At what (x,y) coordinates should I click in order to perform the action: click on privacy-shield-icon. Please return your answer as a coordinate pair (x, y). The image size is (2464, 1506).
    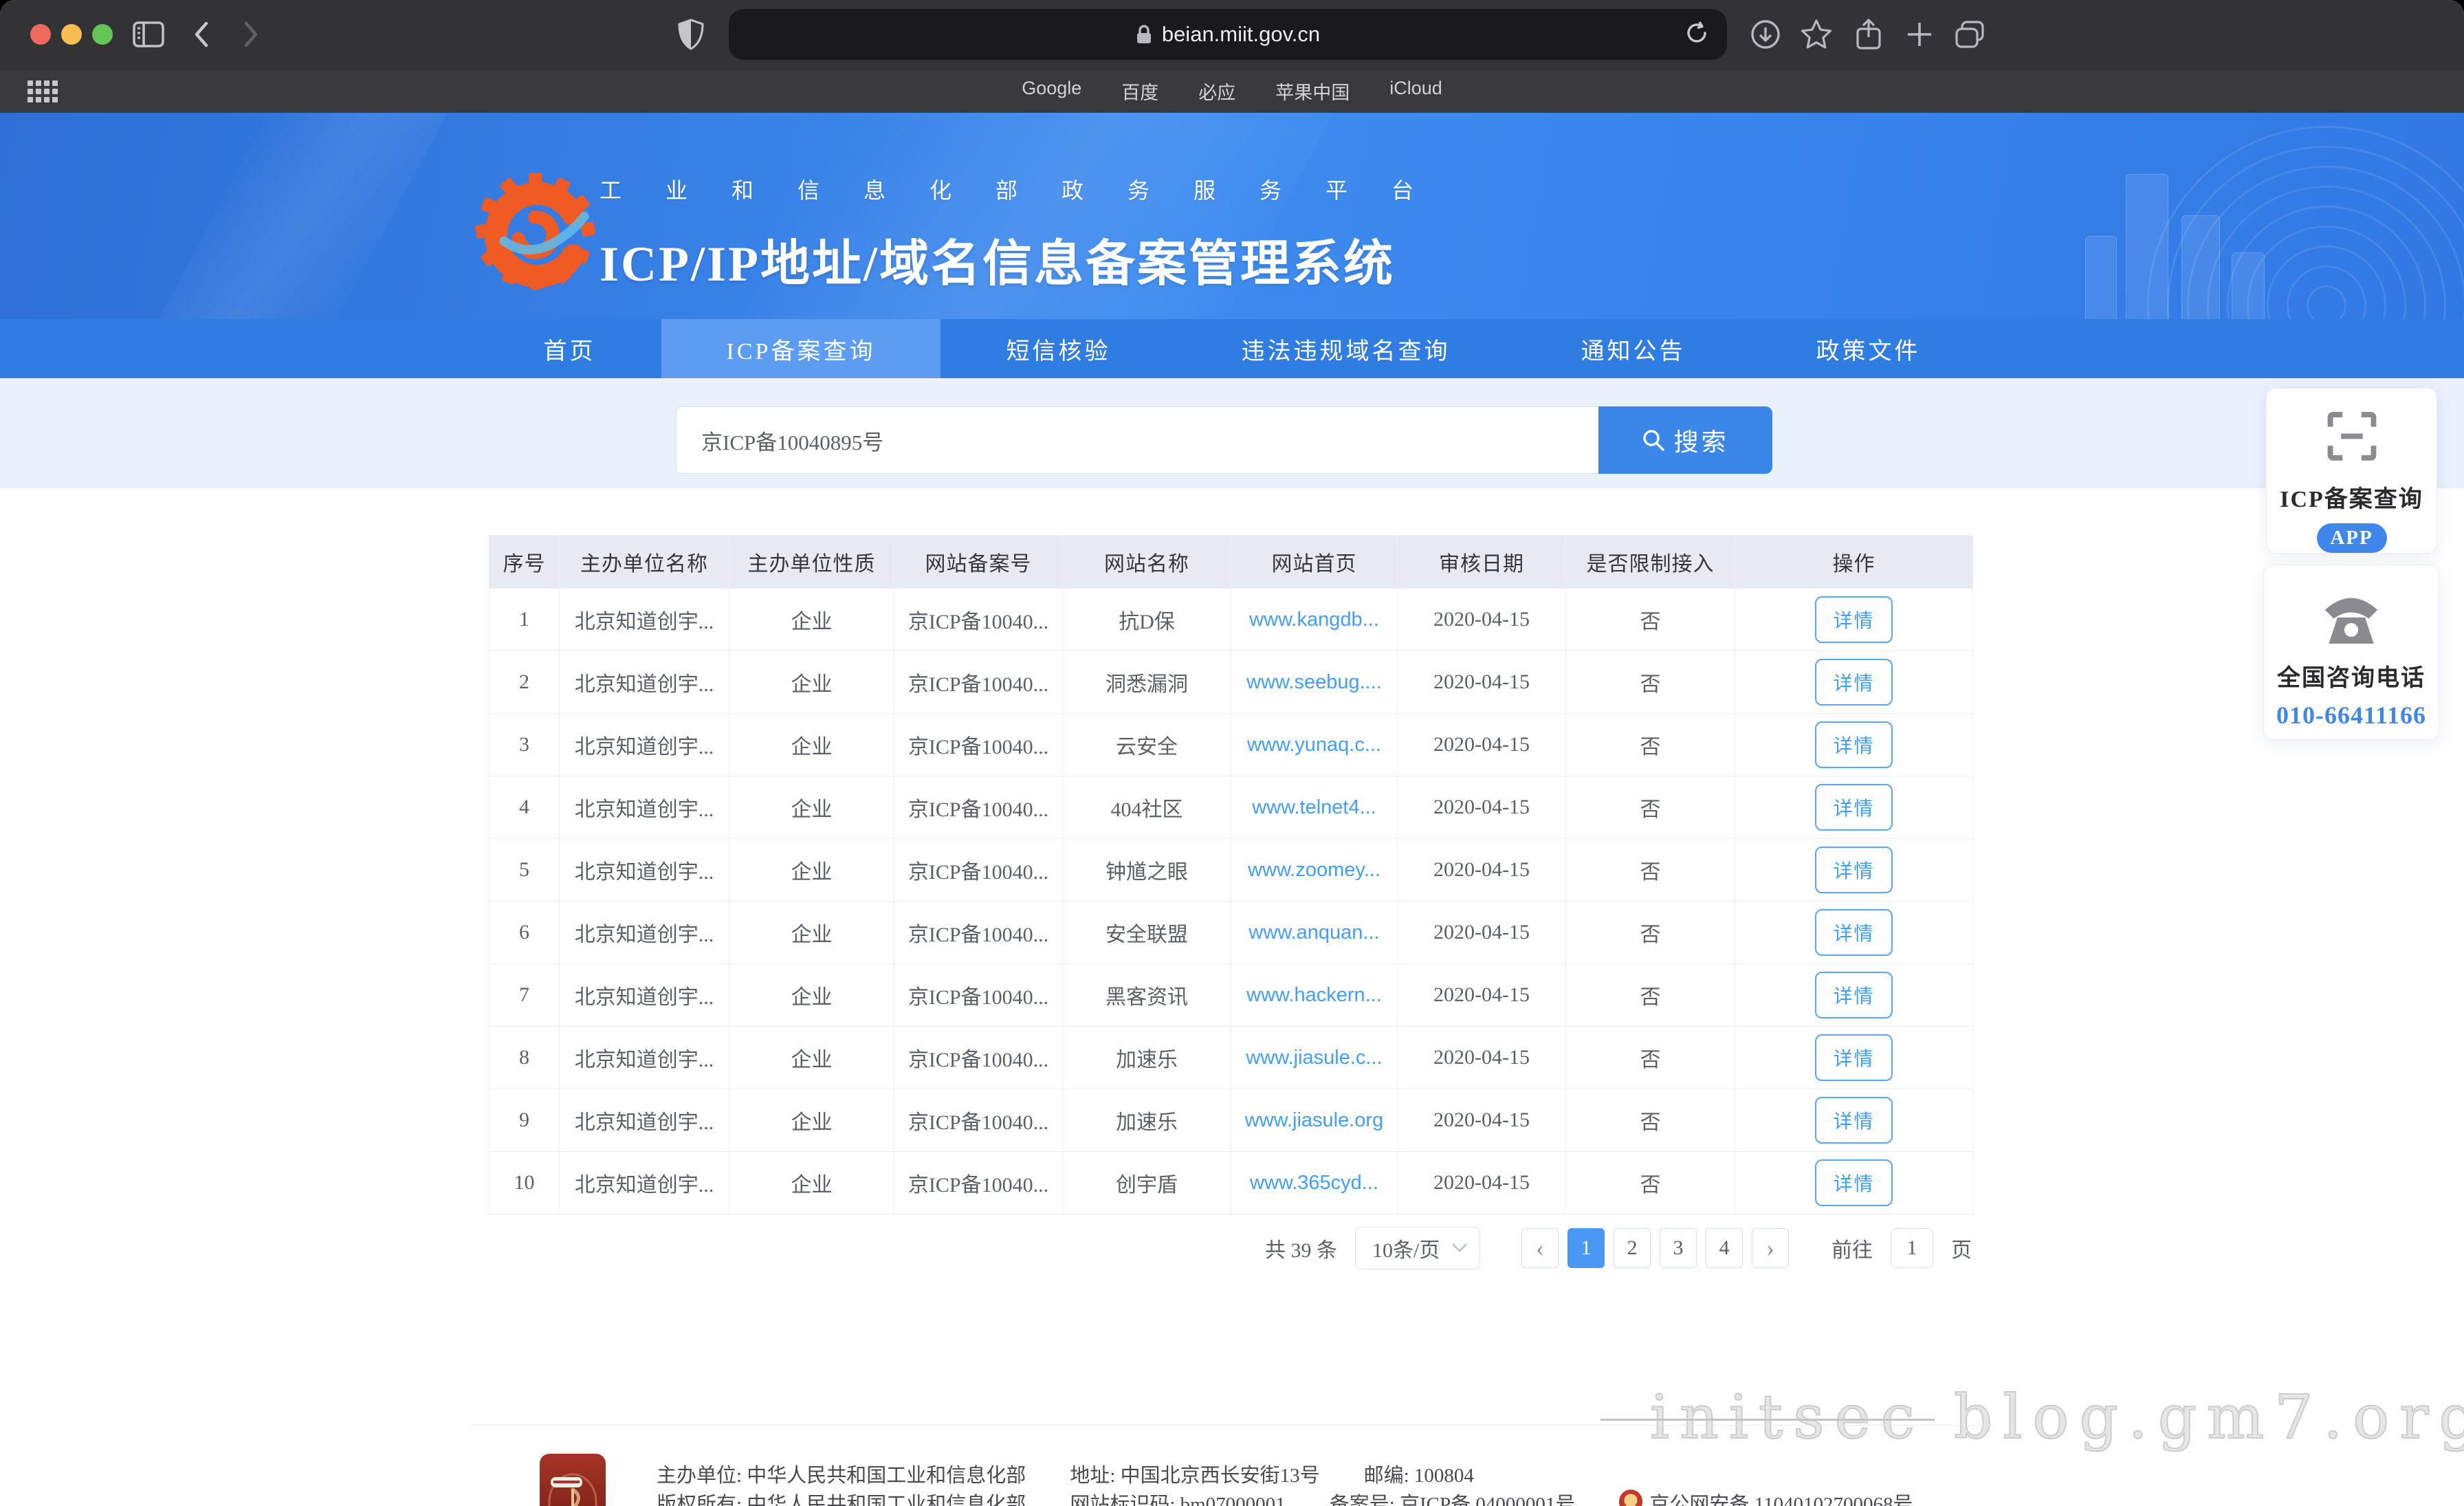
    Looking at the image, I should click on (691, 34).